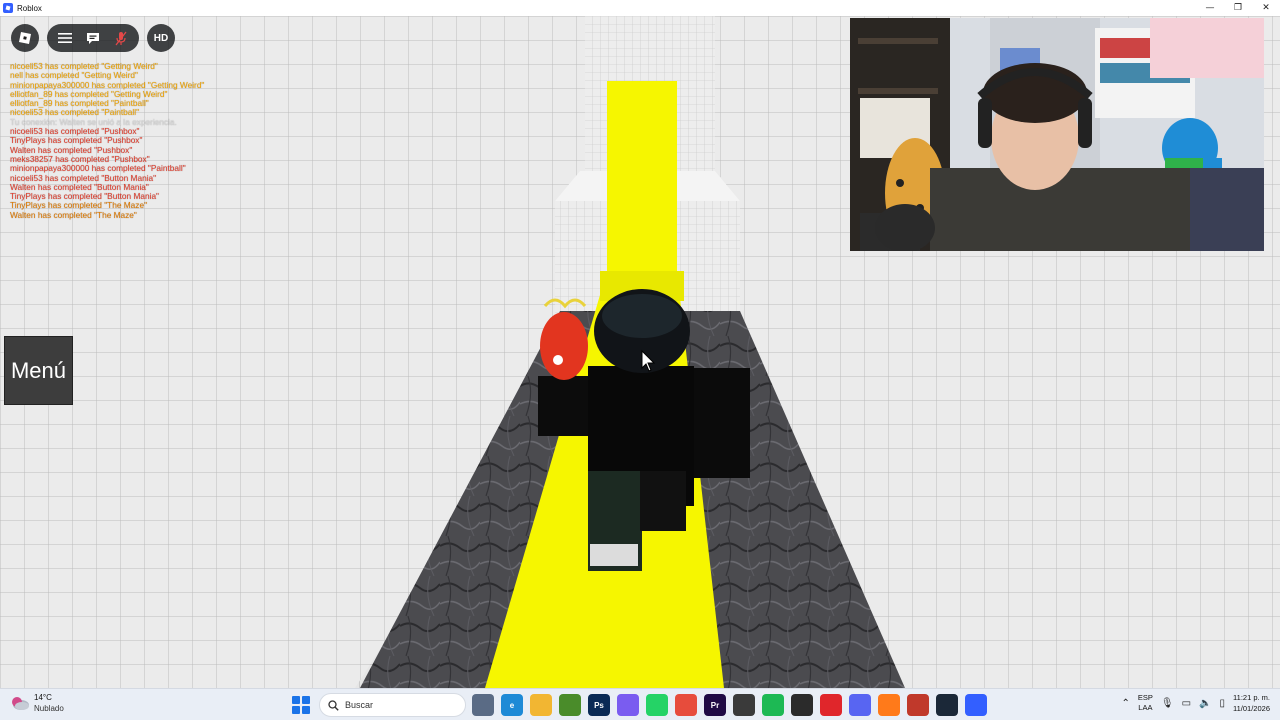 The width and height of the screenshot is (1280, 720). Describe the element at coordinates (976, 705) in the screenshot. I see `roblox-icon` at that location.